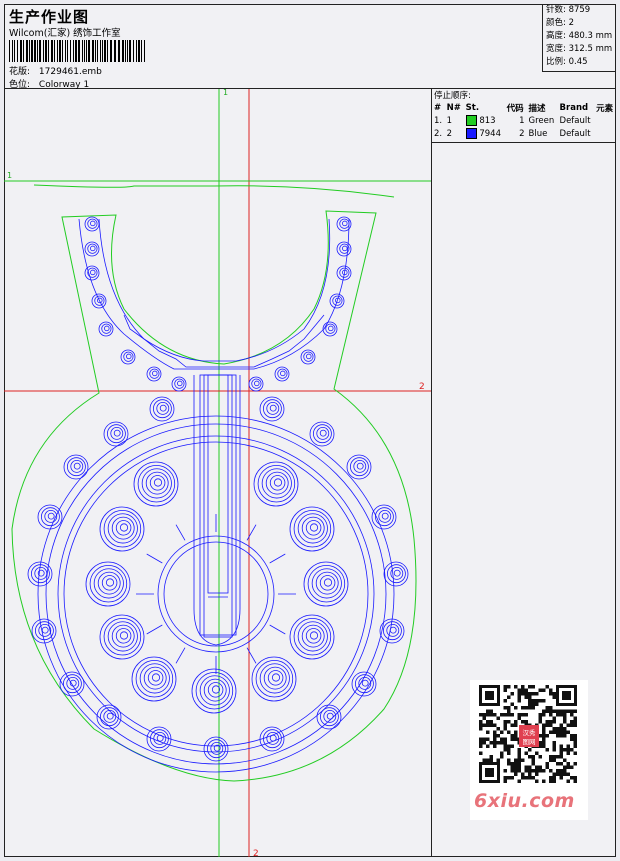 This screenshot has width=620, height=861. What do you see at coordinates (225, 93) in the screenshot?
I see `guide-label-top: 1` at bounding box center [225, 93].